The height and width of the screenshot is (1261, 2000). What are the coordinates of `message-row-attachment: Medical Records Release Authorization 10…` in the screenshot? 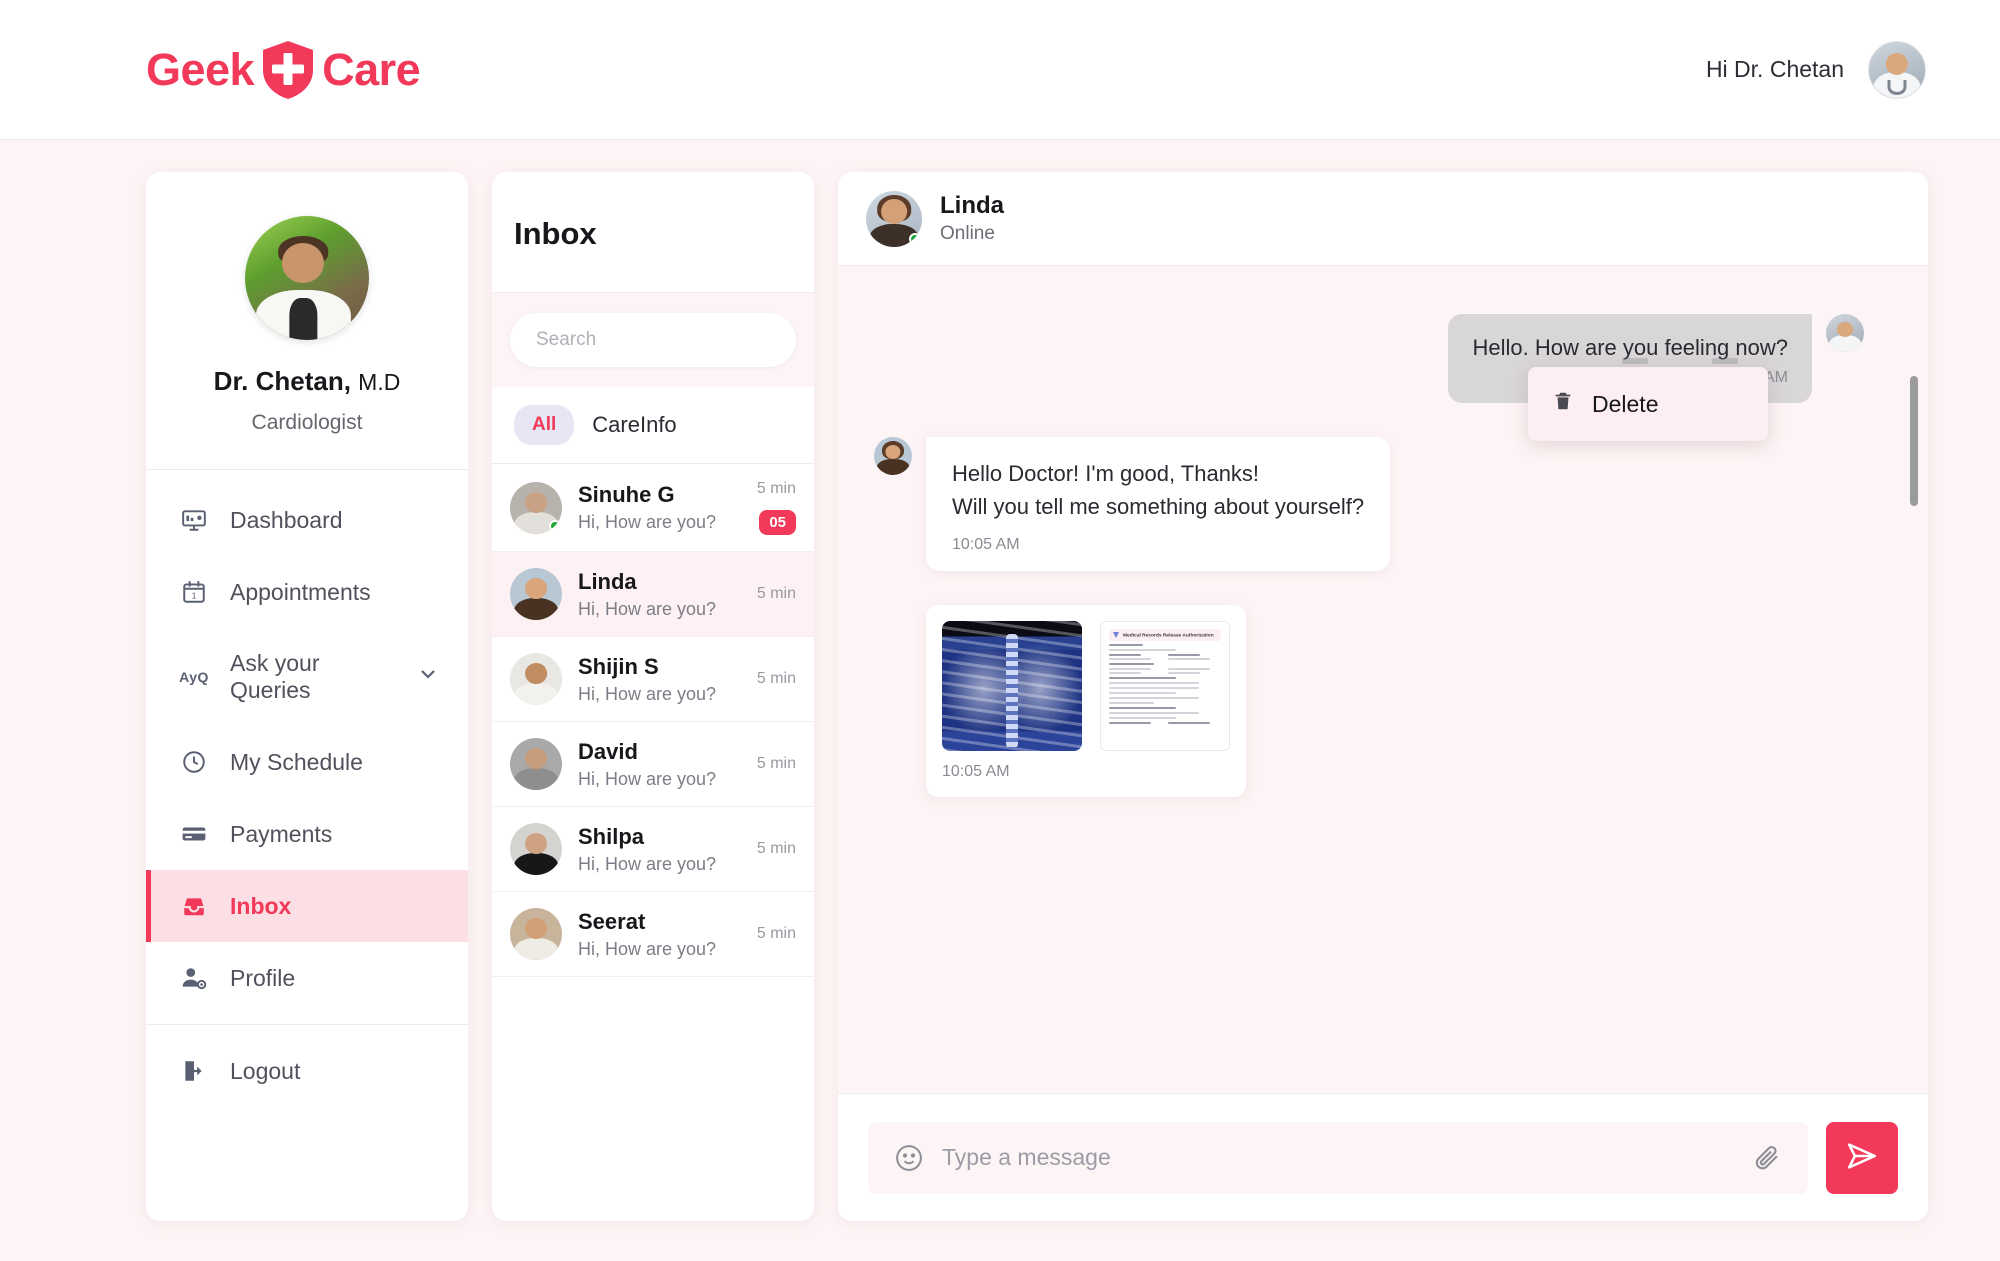 It's located at (1369, 701).